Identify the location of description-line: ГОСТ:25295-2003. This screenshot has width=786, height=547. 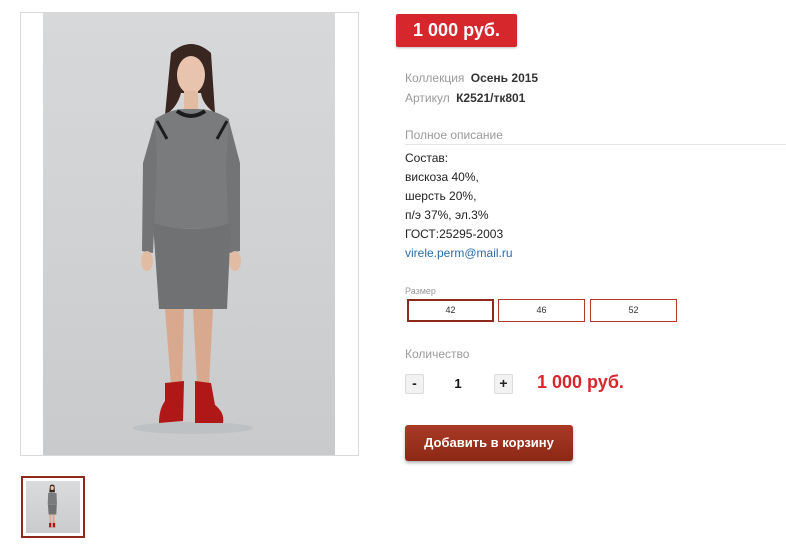
(454, 234).